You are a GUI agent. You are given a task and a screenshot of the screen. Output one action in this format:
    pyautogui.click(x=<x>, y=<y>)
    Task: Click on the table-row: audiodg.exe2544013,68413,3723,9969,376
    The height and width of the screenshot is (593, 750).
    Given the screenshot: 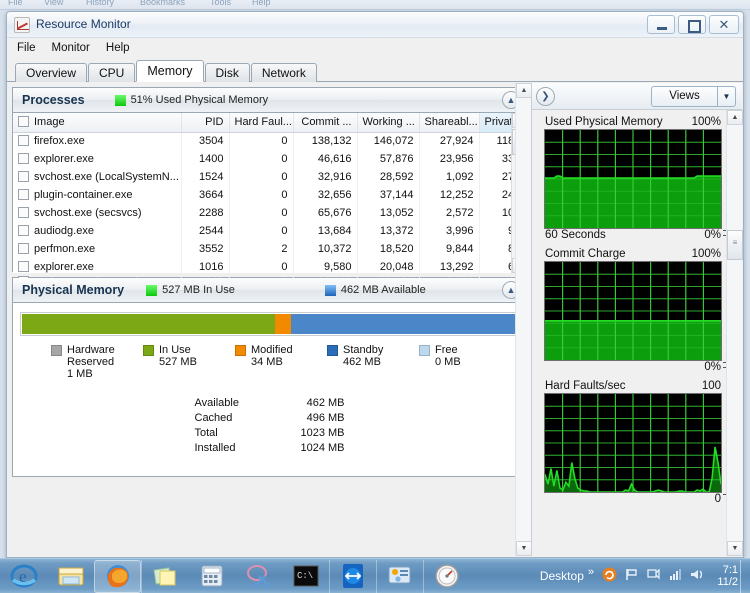 What is the action you would take?
    pyautogui.click(x=272, y=231)
    